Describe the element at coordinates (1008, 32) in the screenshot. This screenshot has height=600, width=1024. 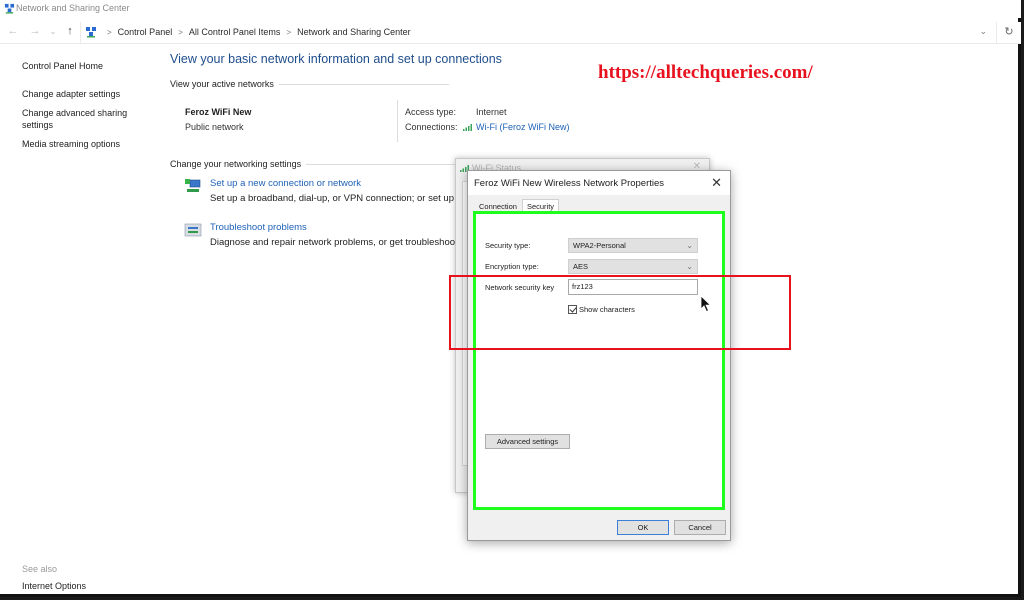
I see `refresh-button: ↻` at that location.